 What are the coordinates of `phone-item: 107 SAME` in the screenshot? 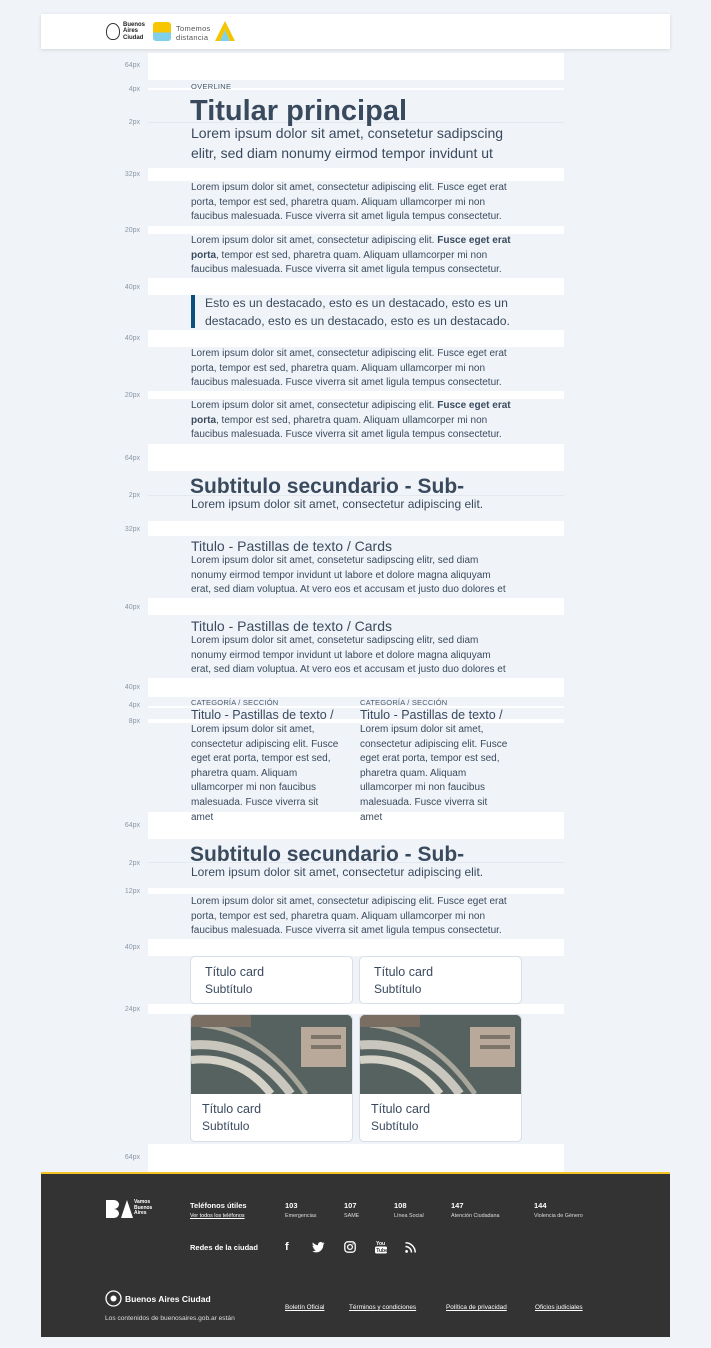 It's located at (351, 1210).